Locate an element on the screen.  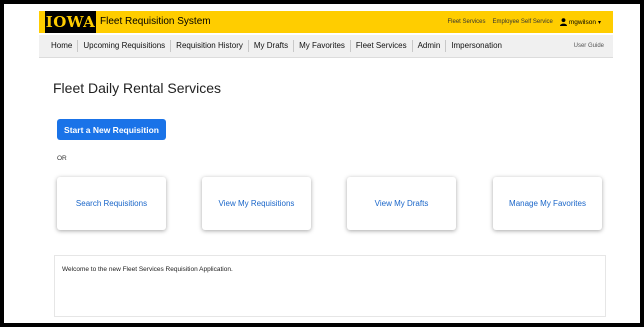
iowa-logo: IOWA is located at coordinates (70, 22).